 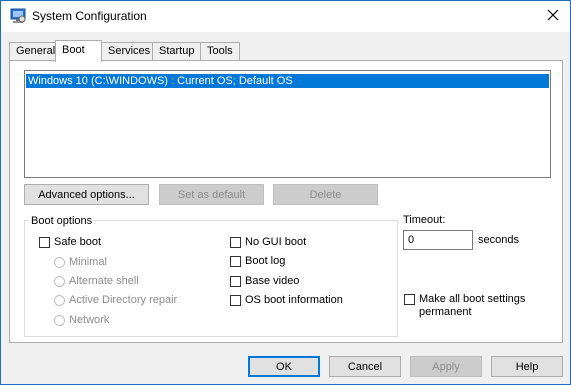 What do you see at coordinates (78, 242) in the screenshot?
I see `safe-boot-label: Safe boot` at bounding box center [78, 242].